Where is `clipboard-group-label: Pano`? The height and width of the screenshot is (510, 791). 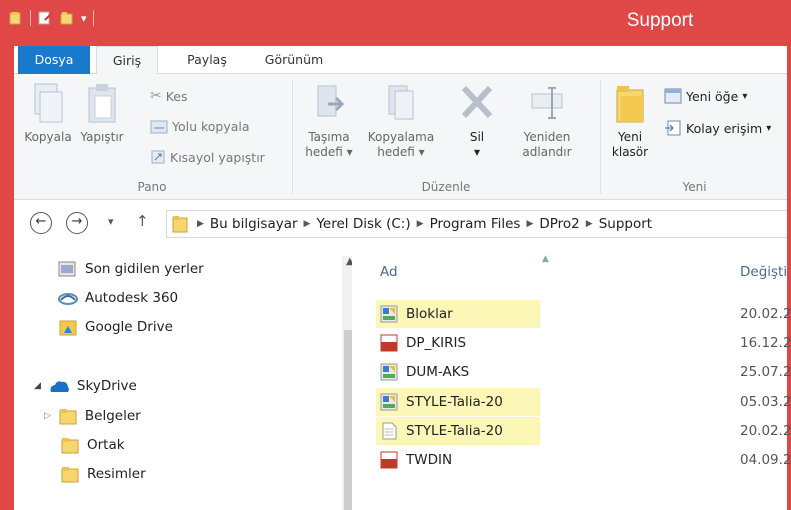
clipboard-group-label: Pano is located at coordinates (152, 187).